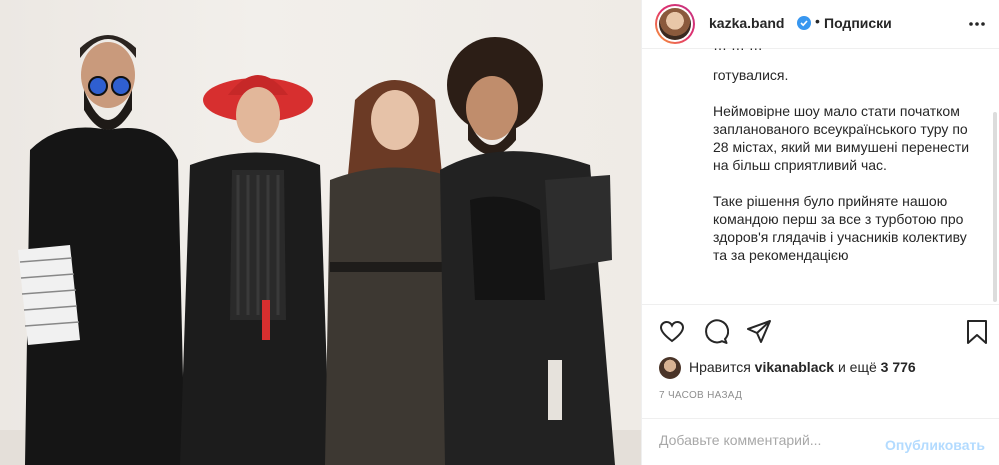 This screenshot has width=999, height=465. I want to click on post-timestamp: 7 часов назад, so click(700, 395).